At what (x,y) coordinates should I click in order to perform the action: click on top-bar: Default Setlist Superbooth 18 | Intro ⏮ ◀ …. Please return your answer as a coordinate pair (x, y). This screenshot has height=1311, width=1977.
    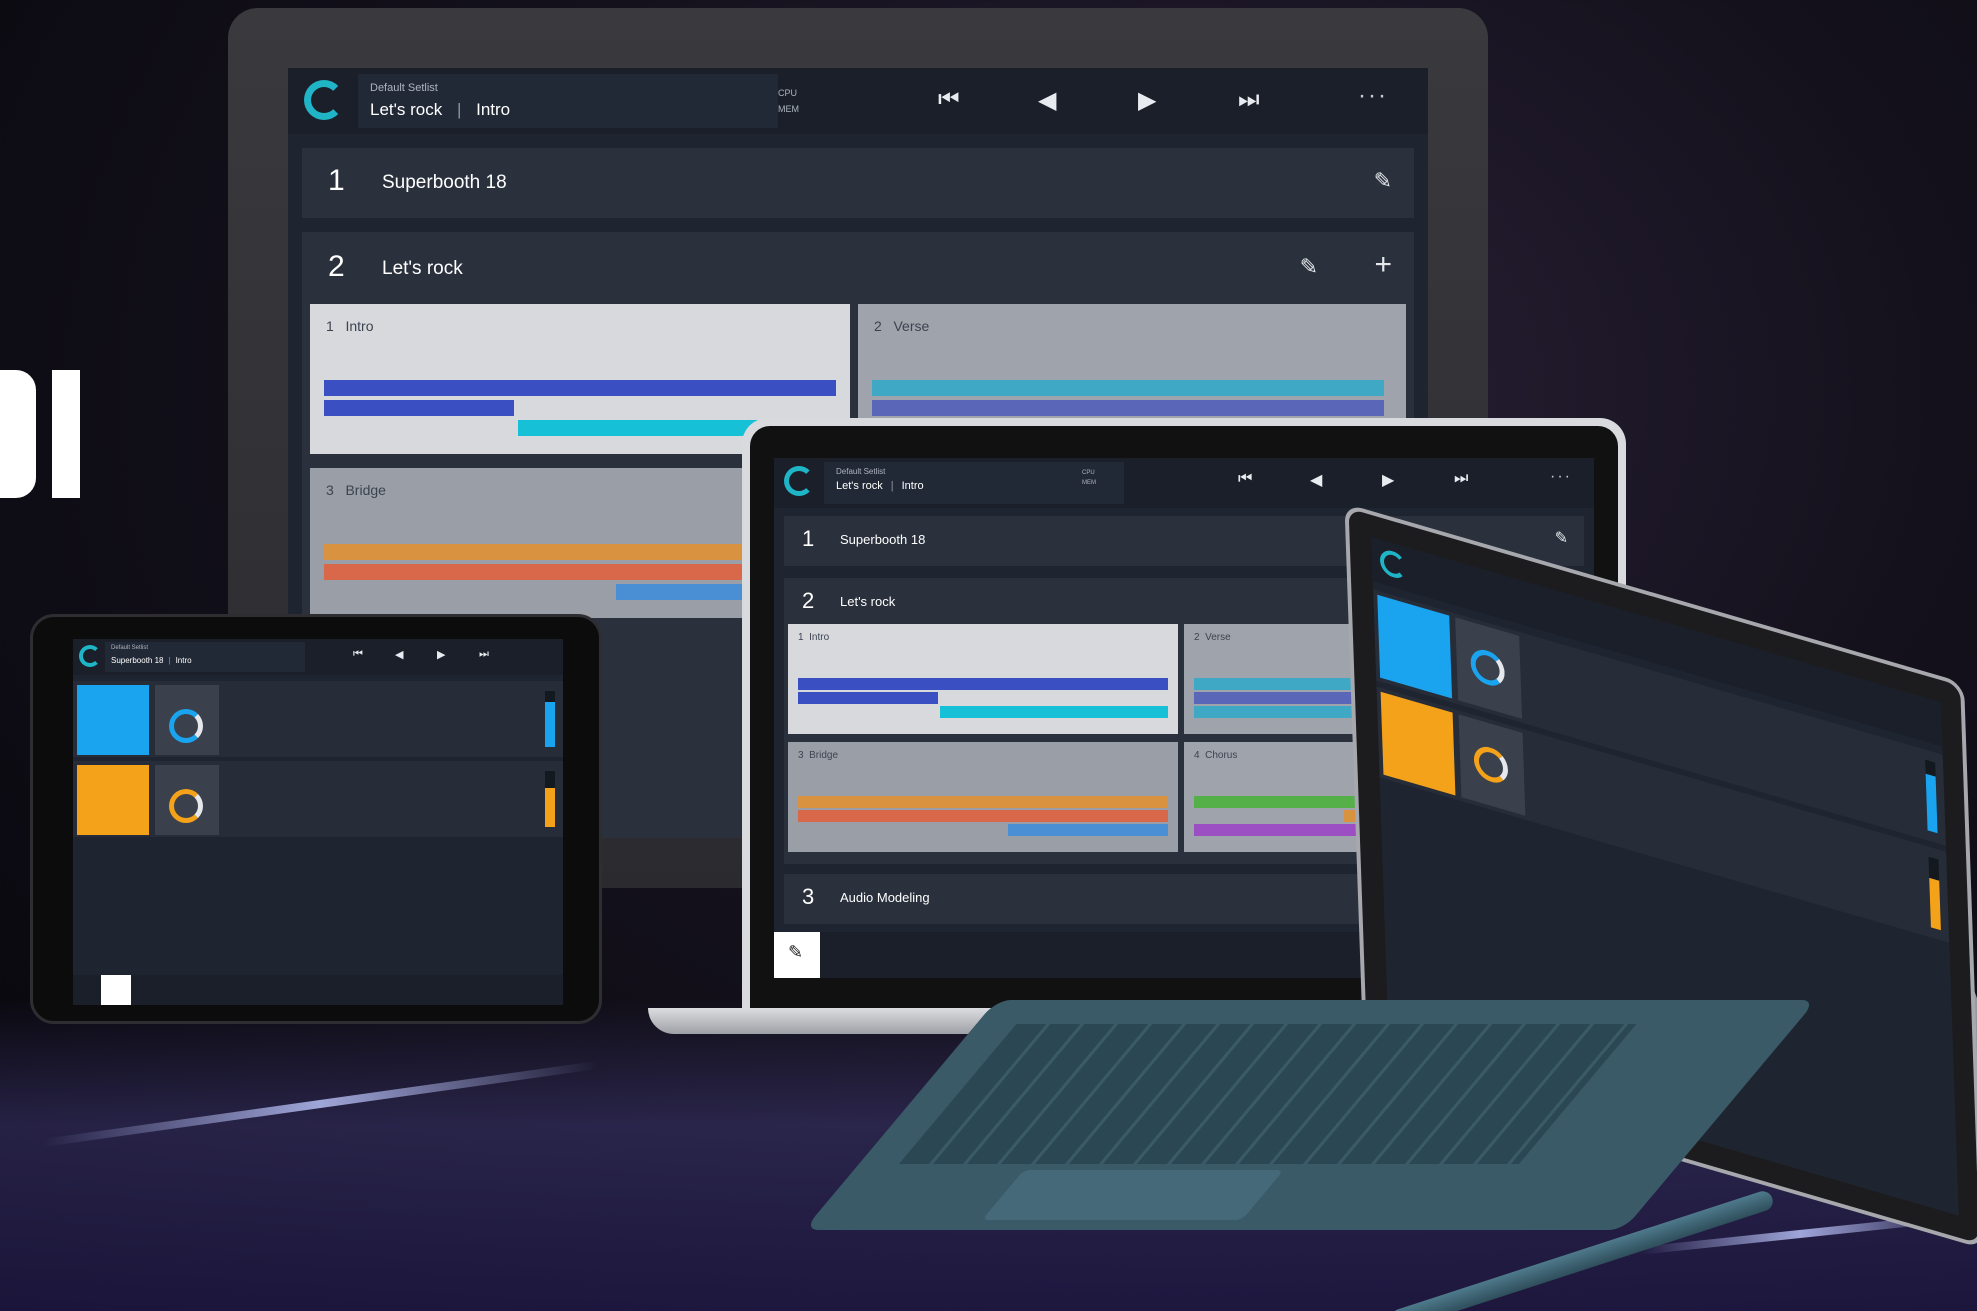
    Looking at the image, I should click on (318, 657).